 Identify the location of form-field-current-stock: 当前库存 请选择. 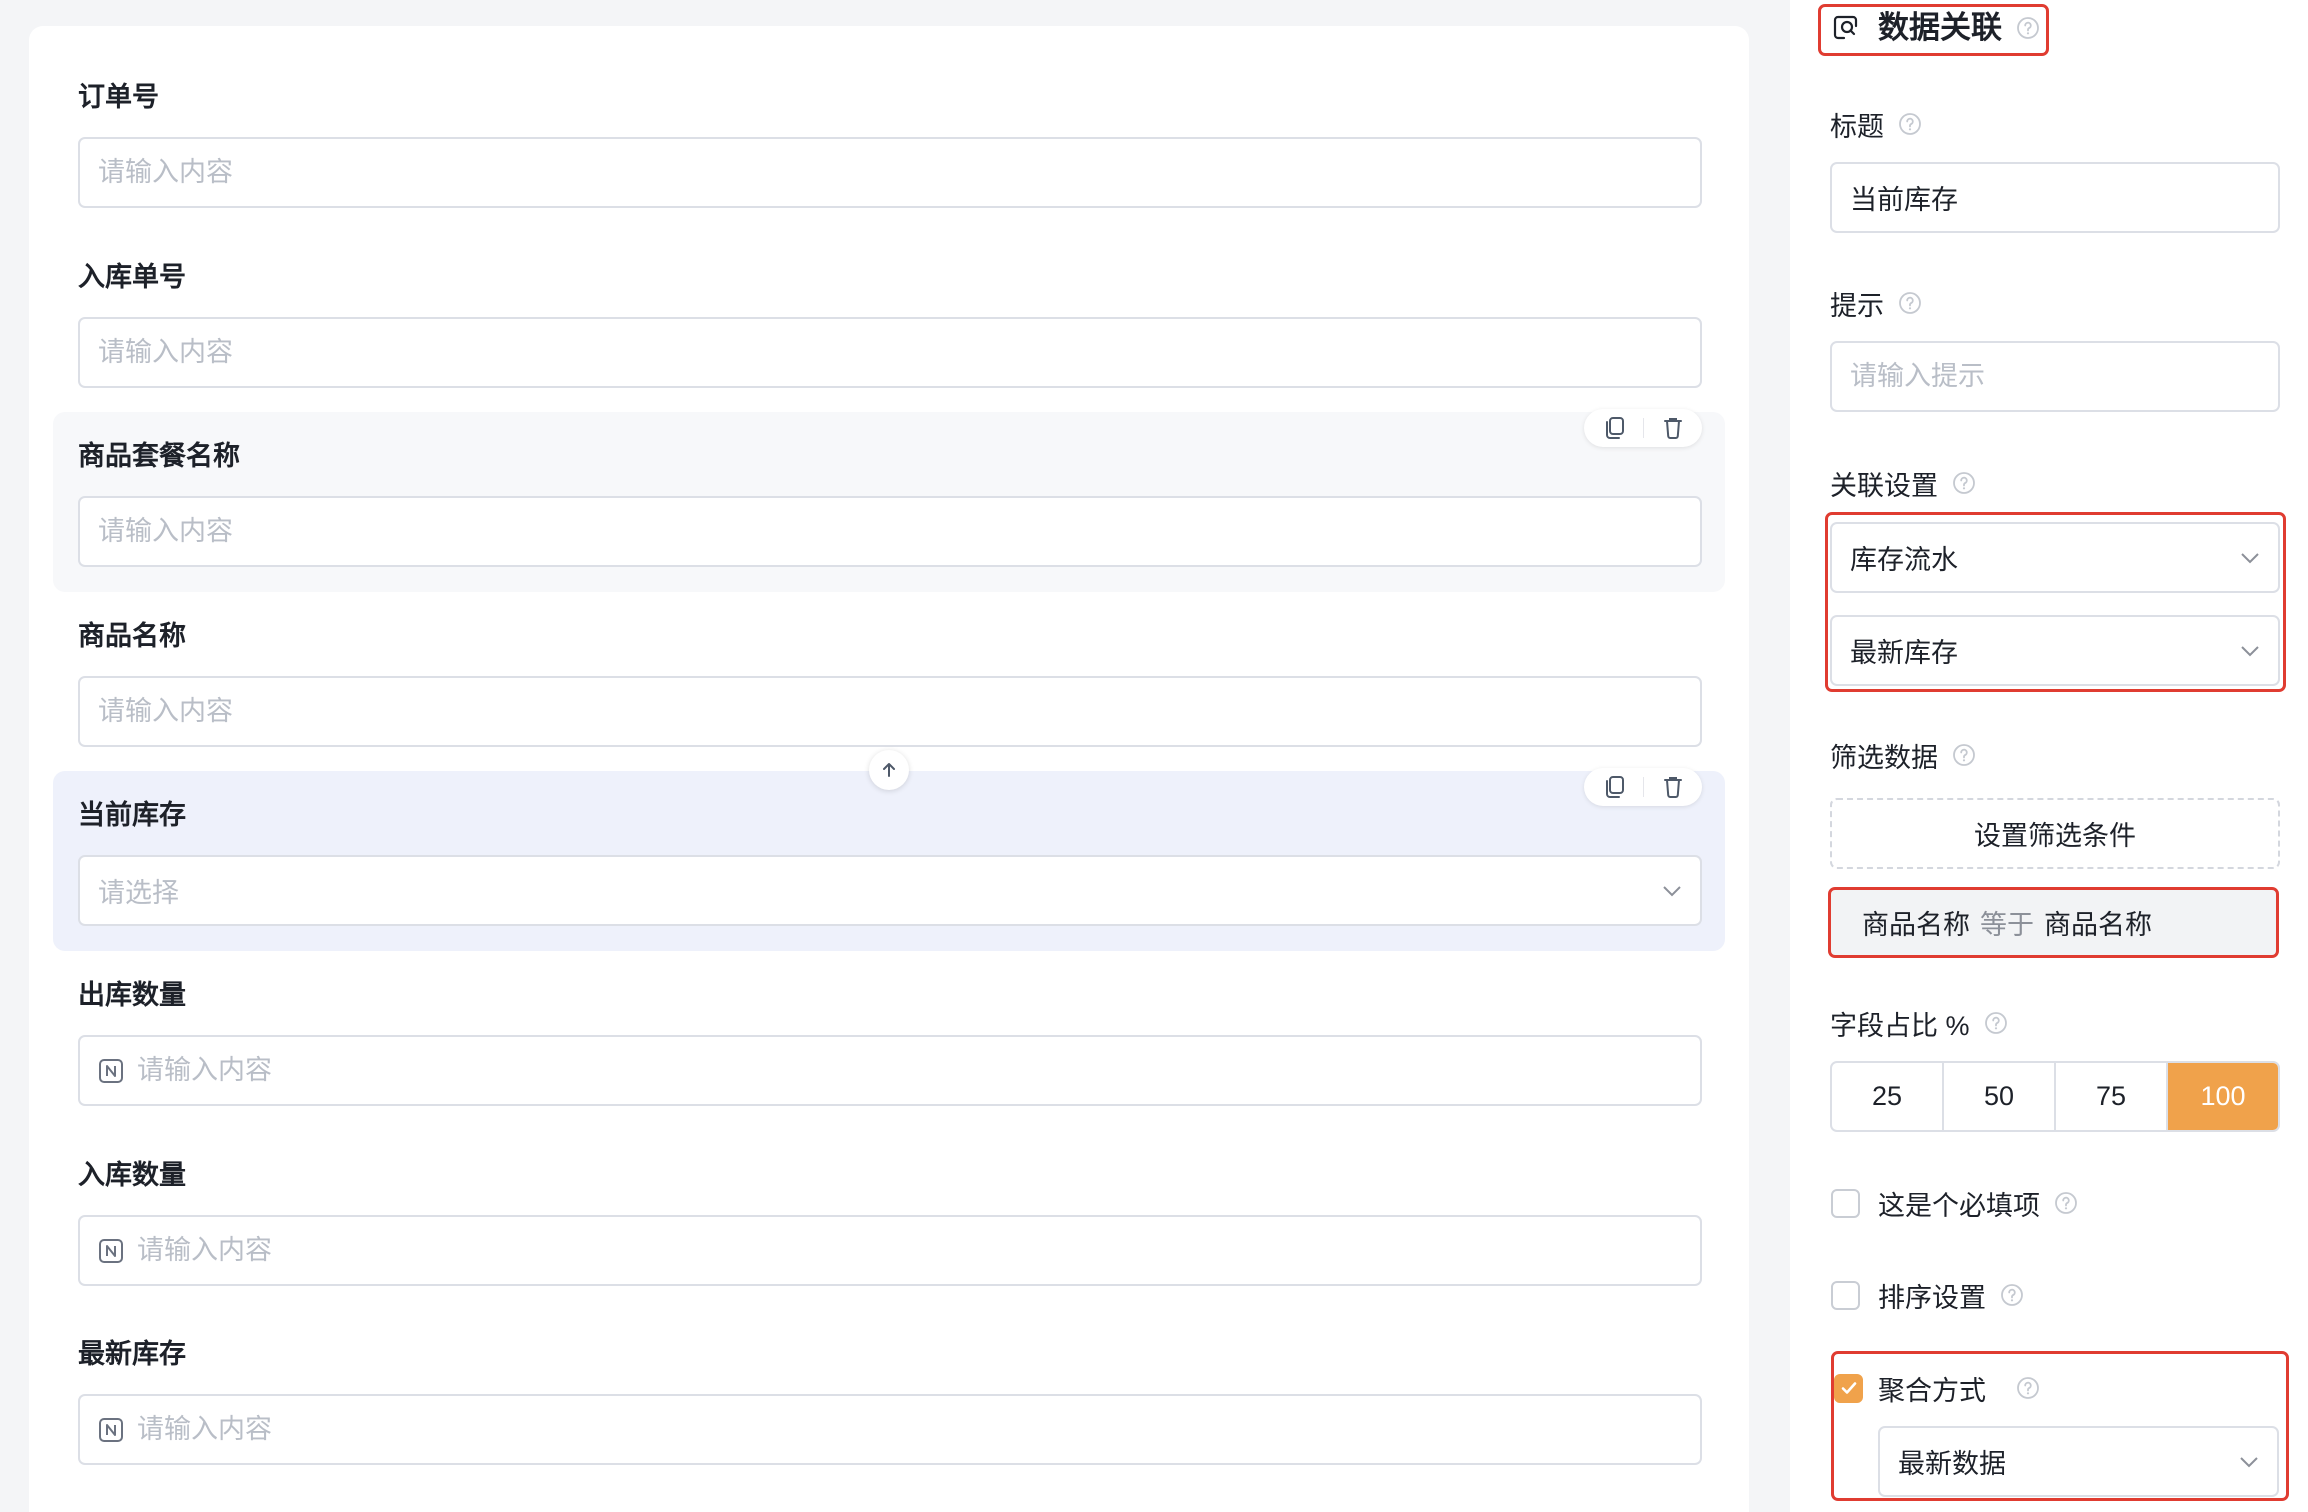
(889, 850).